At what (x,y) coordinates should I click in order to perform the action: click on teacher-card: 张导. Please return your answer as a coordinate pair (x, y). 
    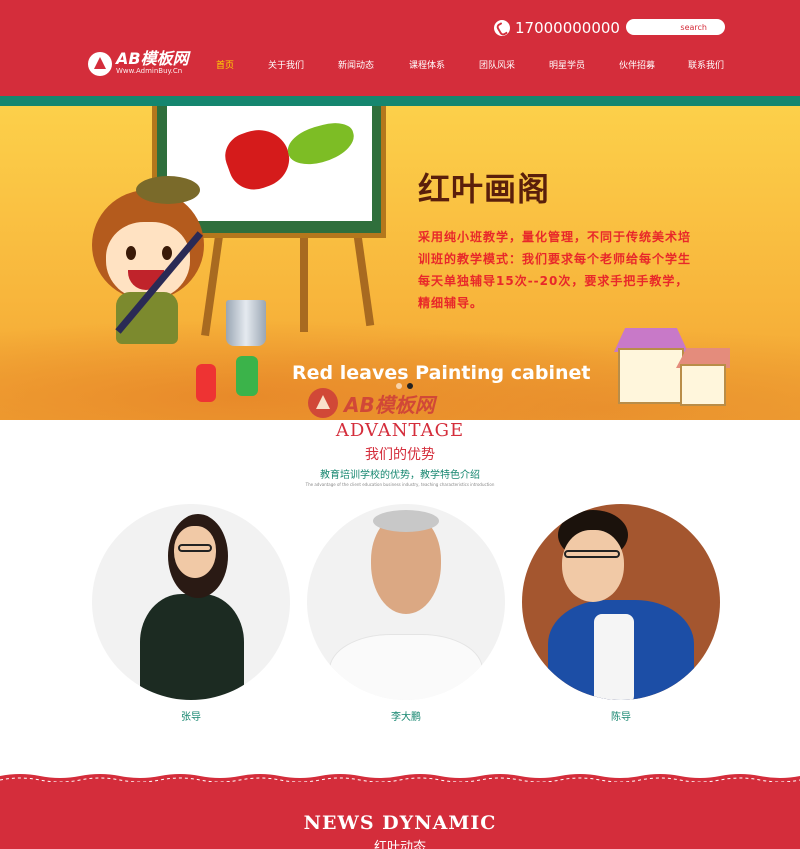
    Looking at the image, I should click on (191, 613).